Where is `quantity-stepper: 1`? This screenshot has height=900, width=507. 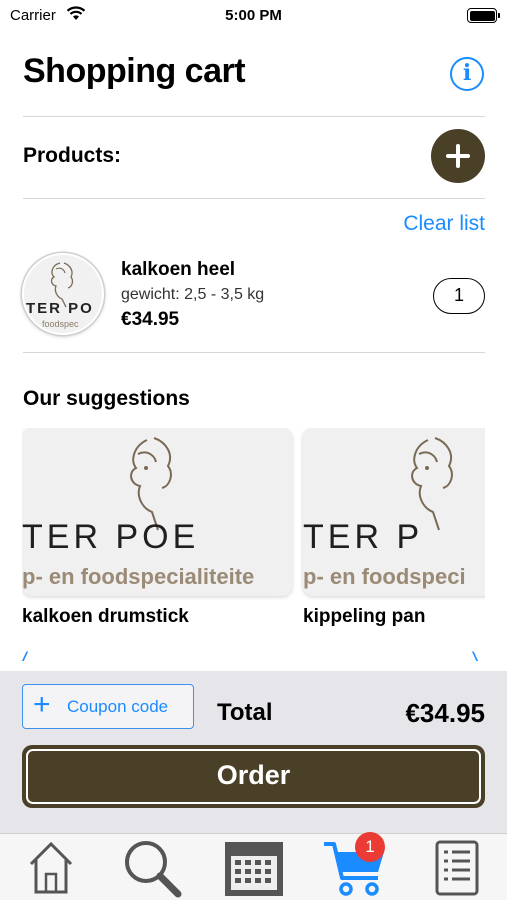 quantity-stepper: 1 is located at coordinates (459, 296).